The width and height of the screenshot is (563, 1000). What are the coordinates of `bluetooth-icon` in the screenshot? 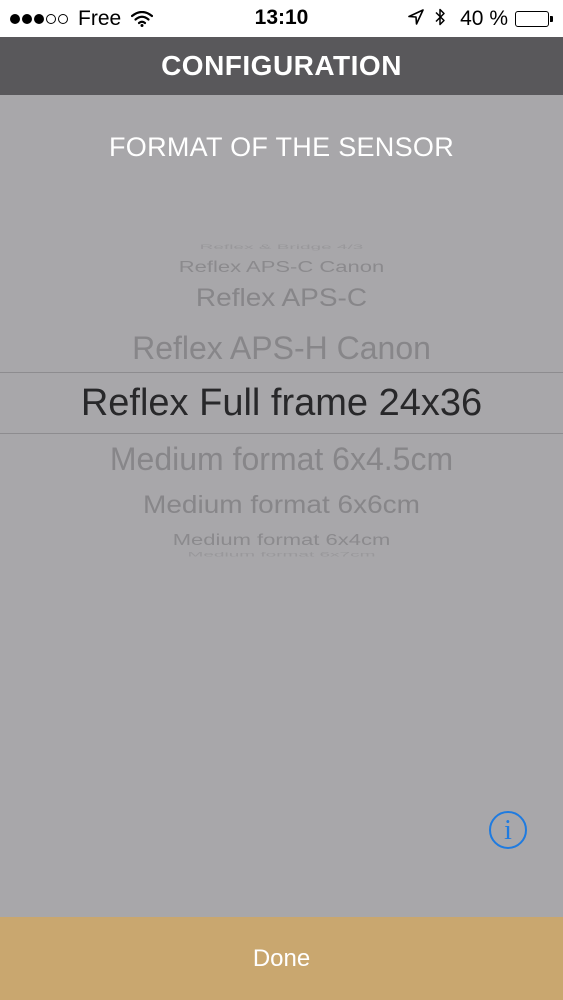 It's located at (440, 19).